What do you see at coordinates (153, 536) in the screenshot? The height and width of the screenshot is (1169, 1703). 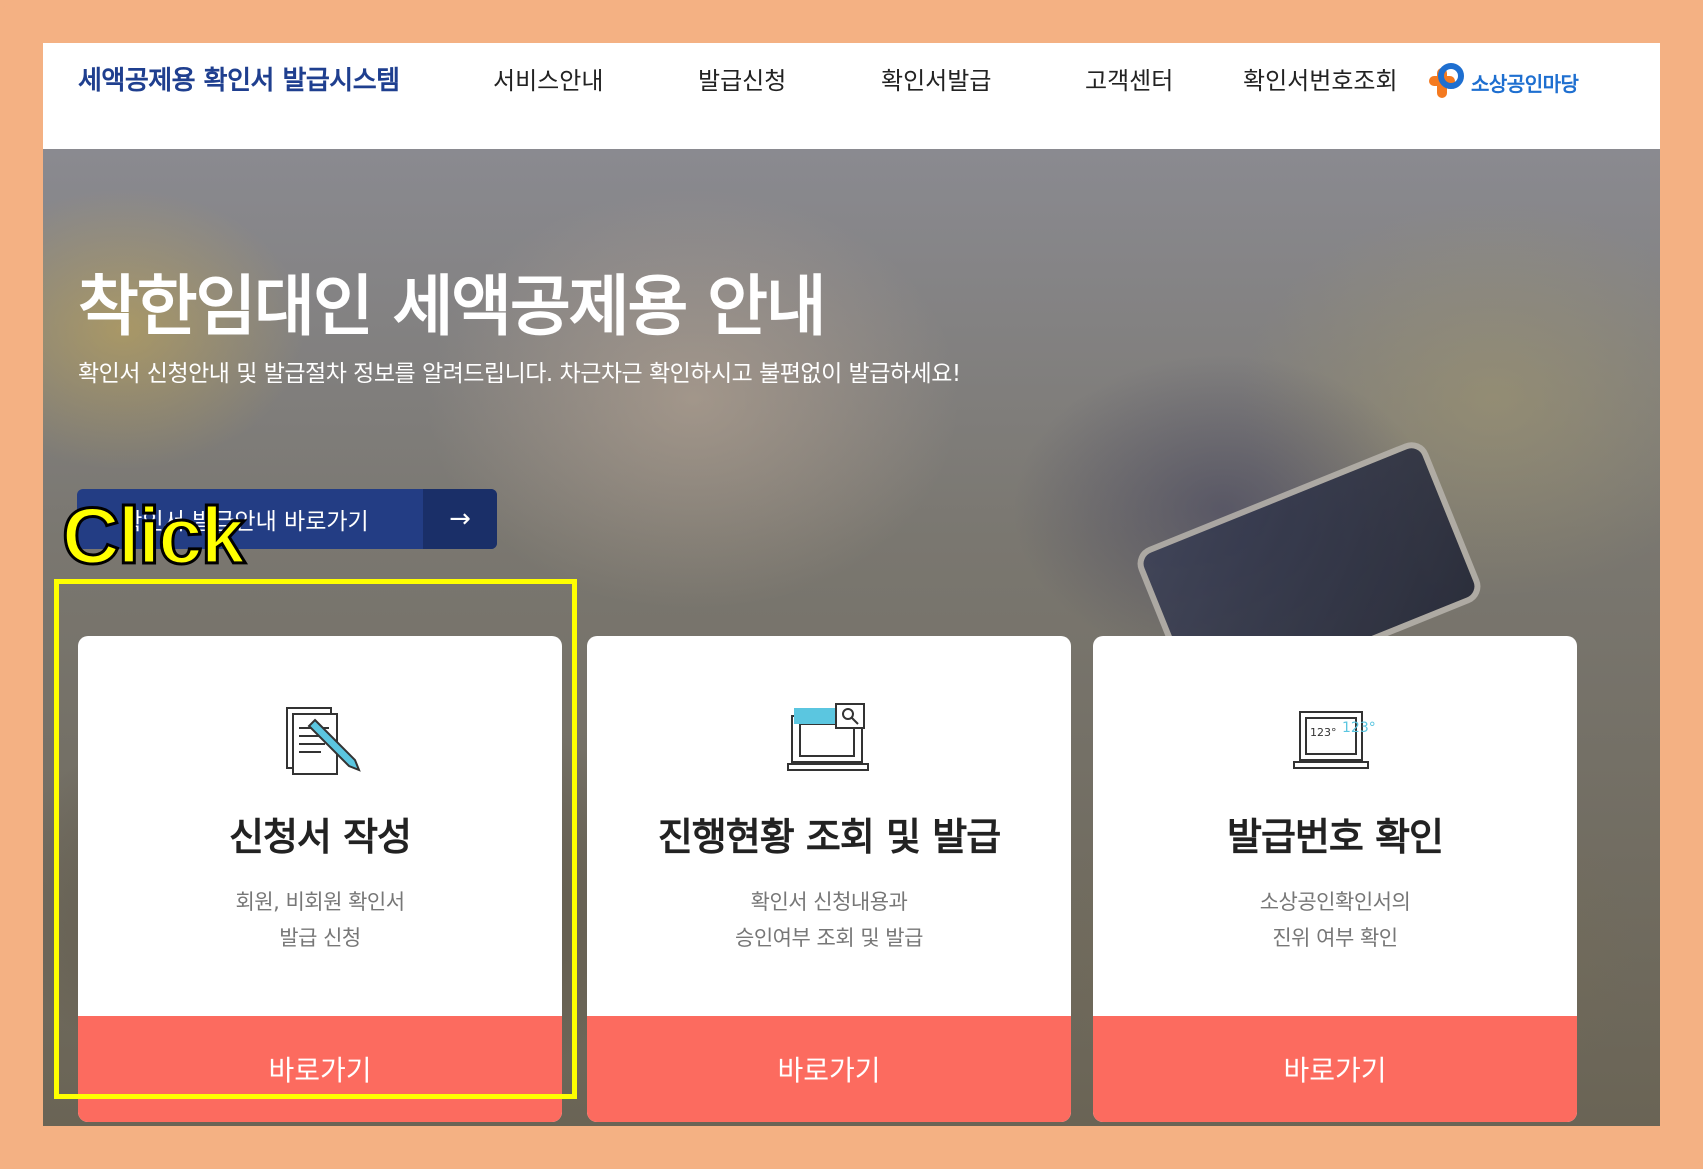 I see `click-annotation-label: Click` at bounding box center [153, 536].